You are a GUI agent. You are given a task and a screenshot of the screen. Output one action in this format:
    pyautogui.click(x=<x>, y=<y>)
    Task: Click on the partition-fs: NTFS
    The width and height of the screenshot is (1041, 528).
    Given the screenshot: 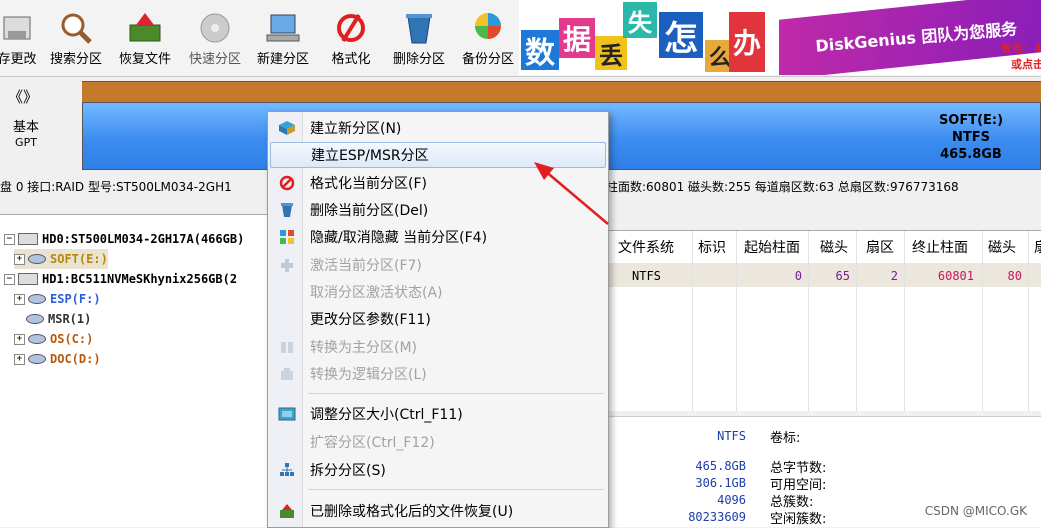 What is the action you would take?
    pyautogui.click(x=971, y=137)
    